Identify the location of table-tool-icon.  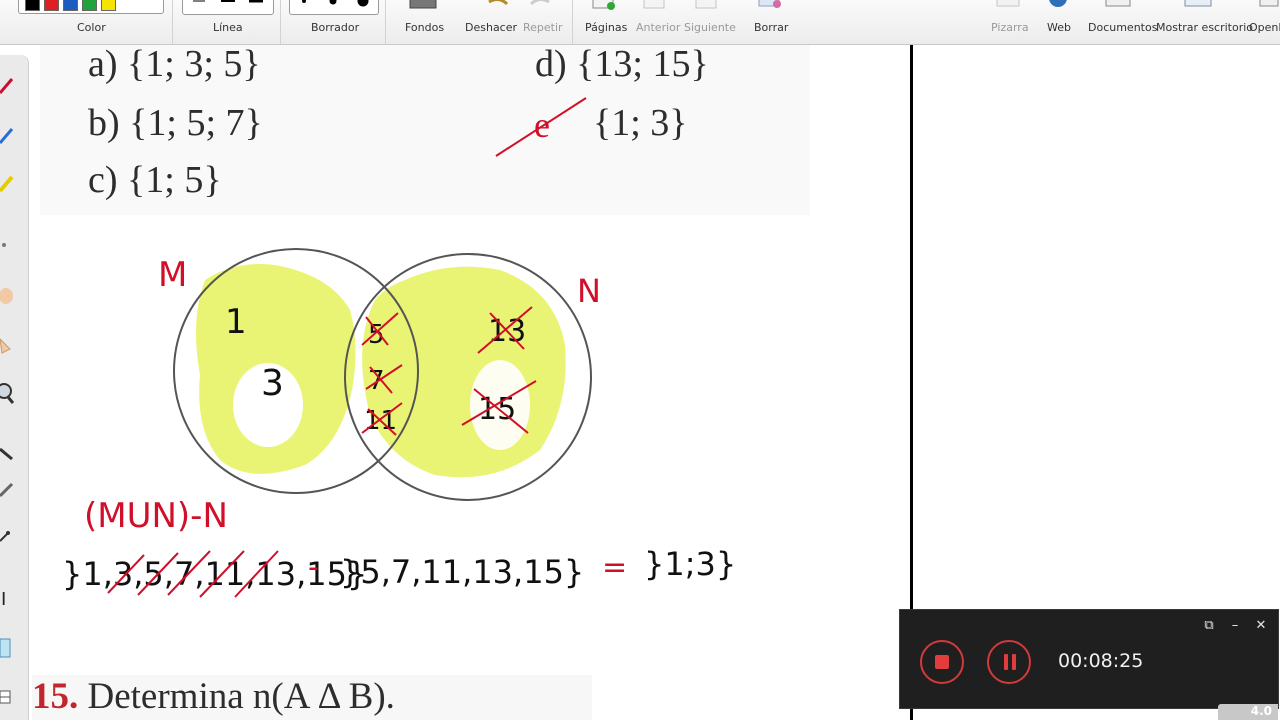
(7, 698).